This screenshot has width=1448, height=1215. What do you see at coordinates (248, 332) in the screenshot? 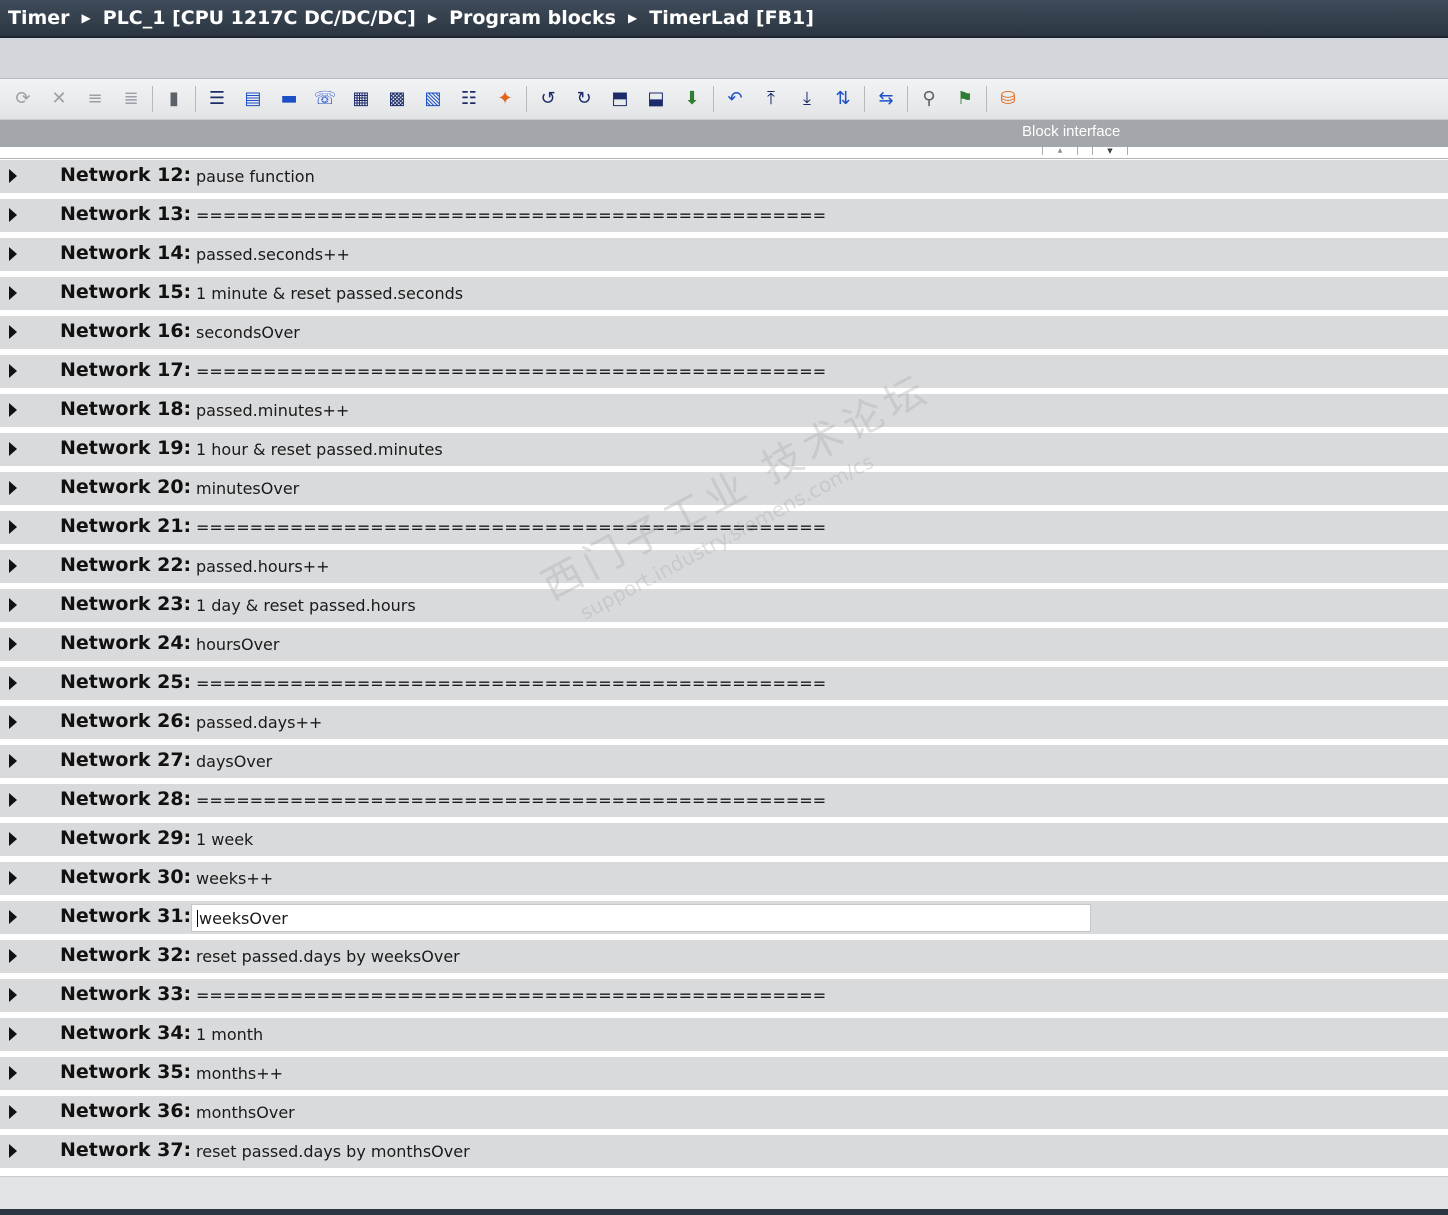
I see `network-comment: secondsOver` at bounding box center [248, 332].